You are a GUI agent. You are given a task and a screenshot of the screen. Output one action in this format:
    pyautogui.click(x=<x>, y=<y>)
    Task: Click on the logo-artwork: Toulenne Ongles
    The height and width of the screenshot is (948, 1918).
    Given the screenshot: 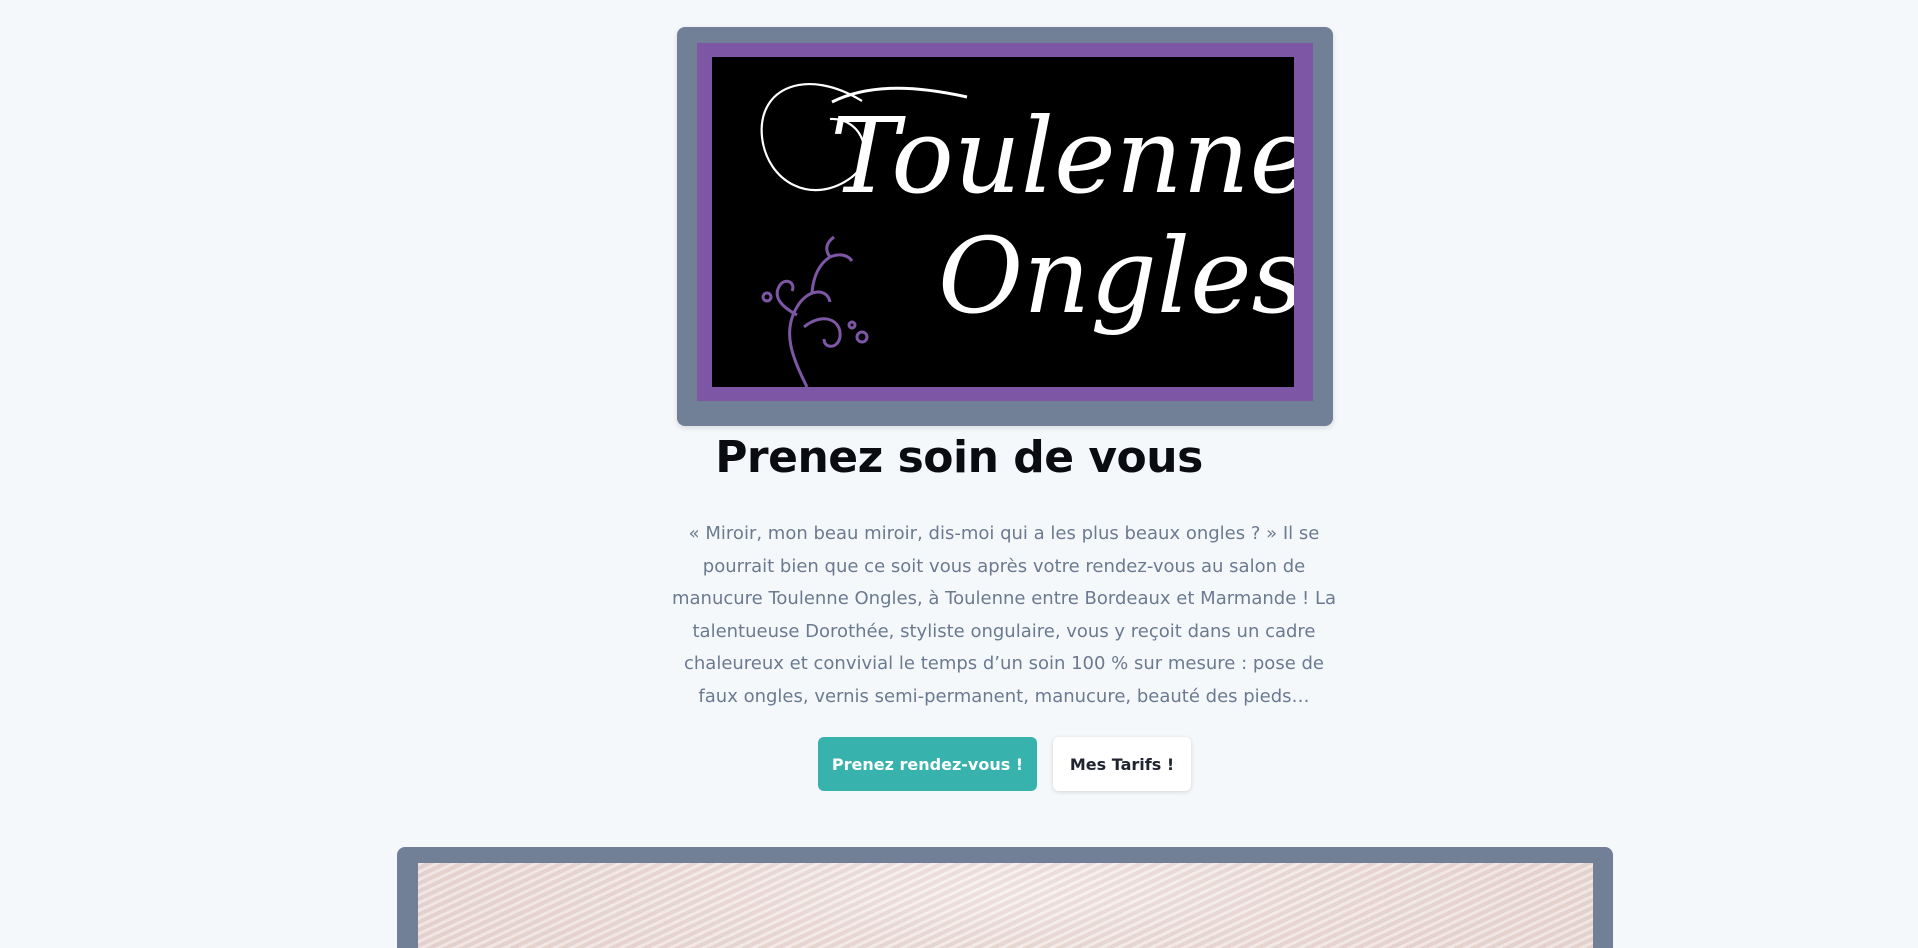 What is the action you would take?
    pyautogui.click(x=1027, y=235)
    